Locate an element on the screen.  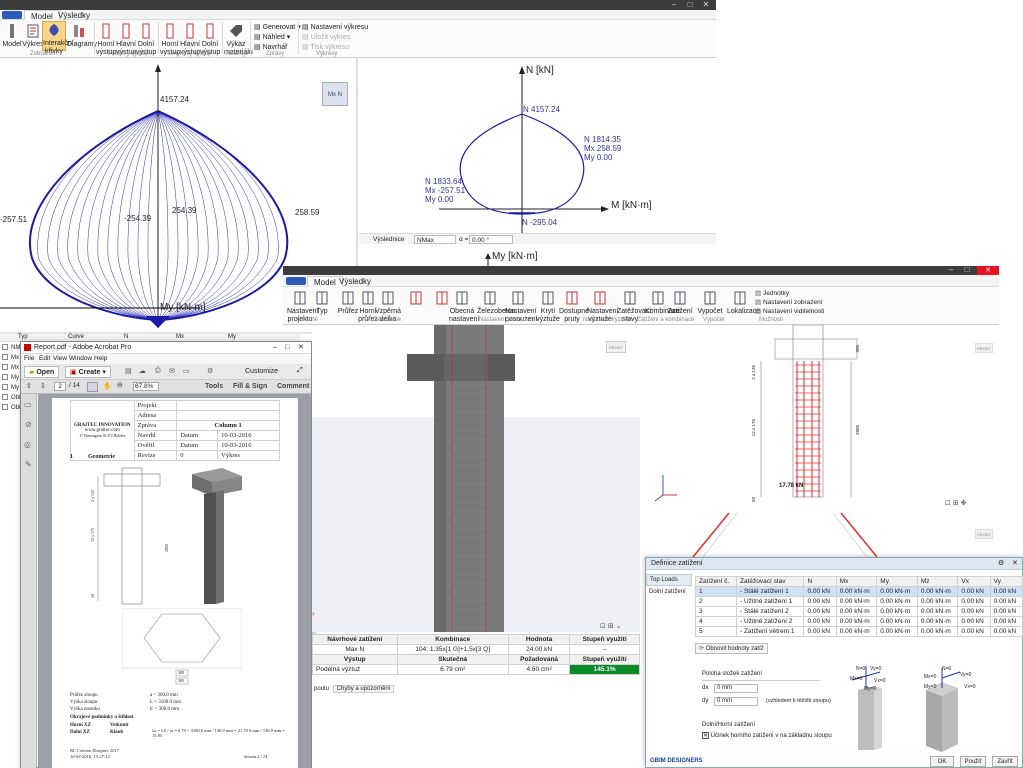
type-button: Typ is located at coordinates (322, 303).